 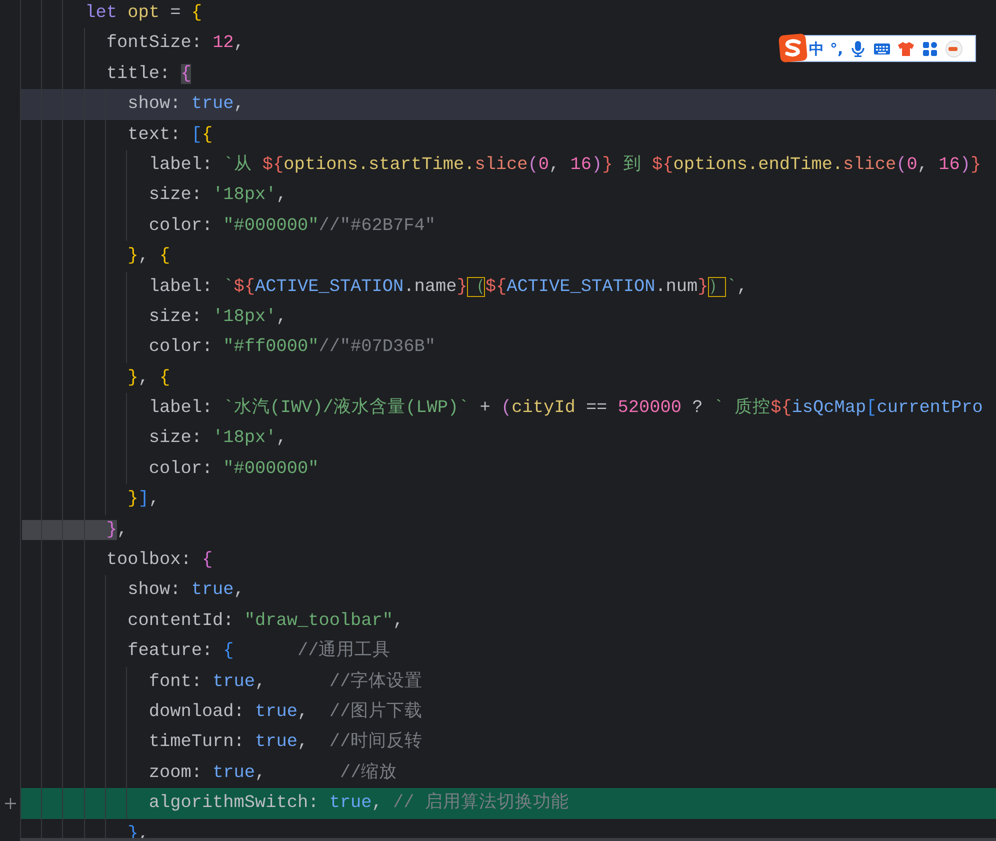 I want to click on code-line: zoom: true, //缩放, so click(x=508, y=773).